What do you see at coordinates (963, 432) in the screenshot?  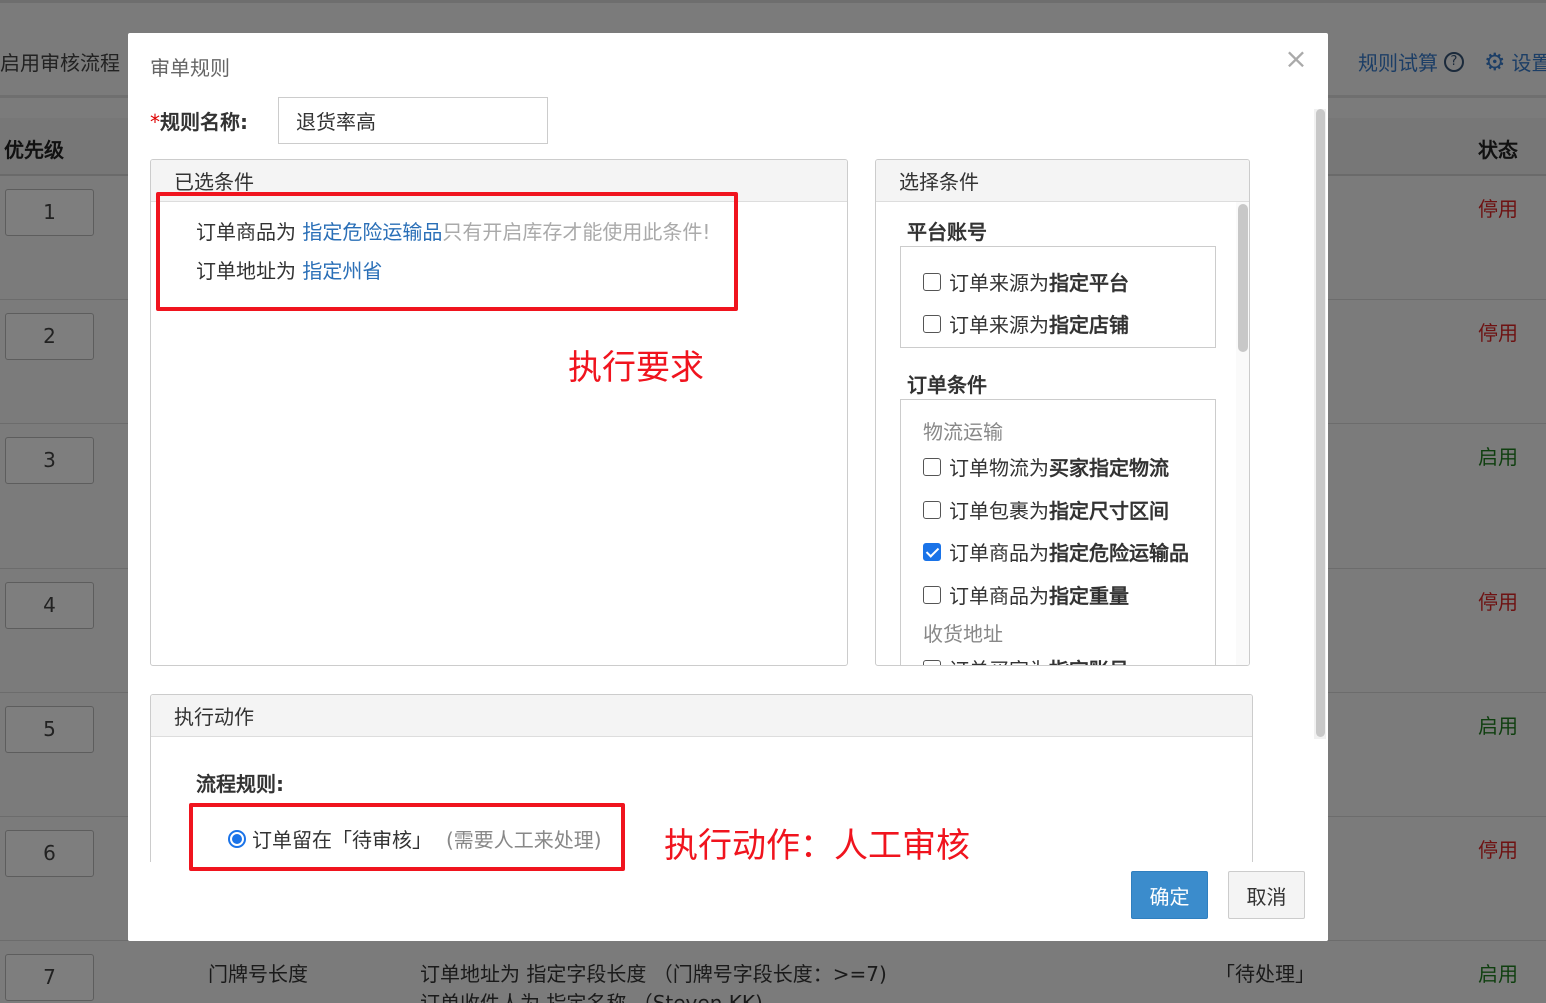 I see `subgroup-title-logistics: 物流运输` at bounding box center [963, 432].